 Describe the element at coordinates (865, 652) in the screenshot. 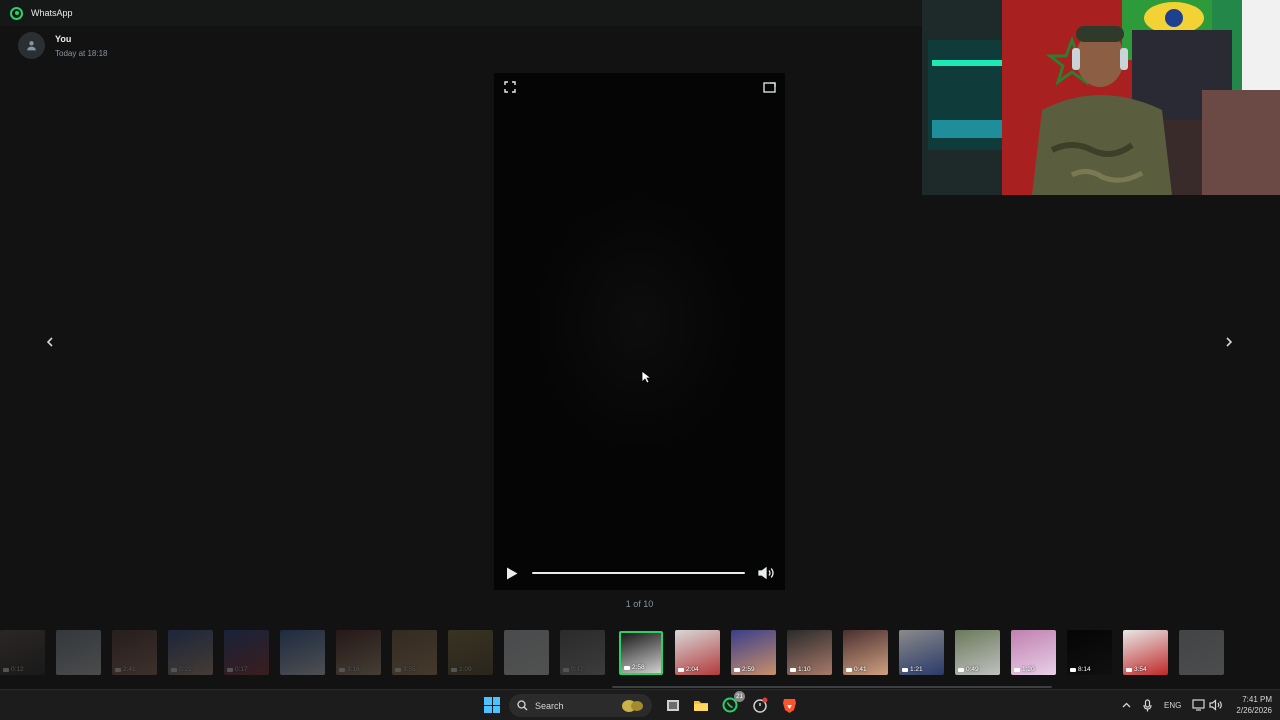

I see `media-thumbnail: 0:41` at that location.